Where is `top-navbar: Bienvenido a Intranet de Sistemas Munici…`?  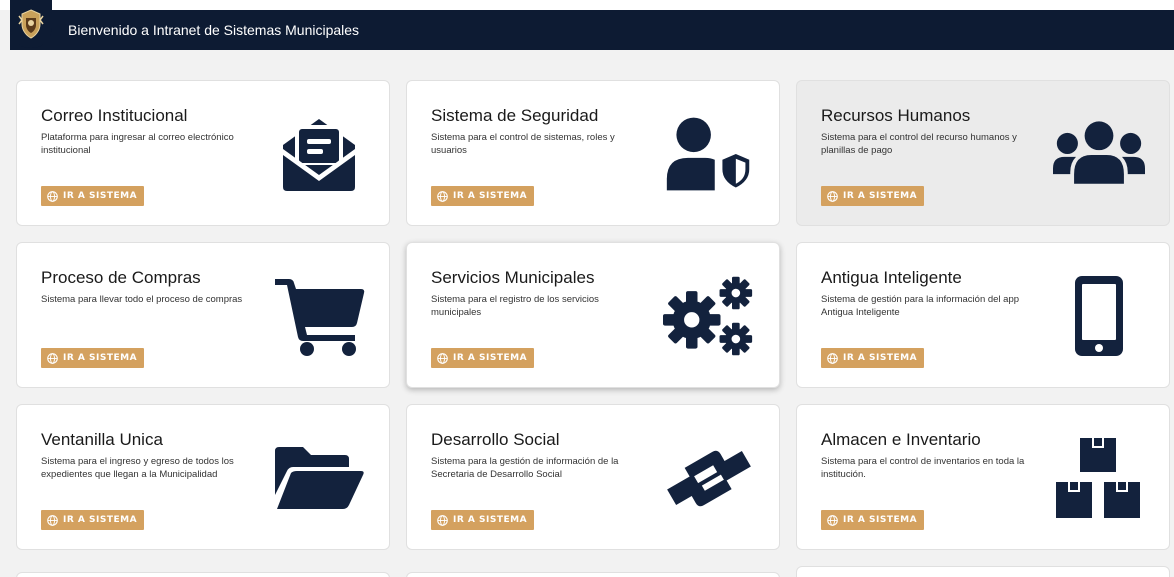
top-navbar: Bienvenido a Intranet de Sistemas Munici… is located at coordinates (592, 30).